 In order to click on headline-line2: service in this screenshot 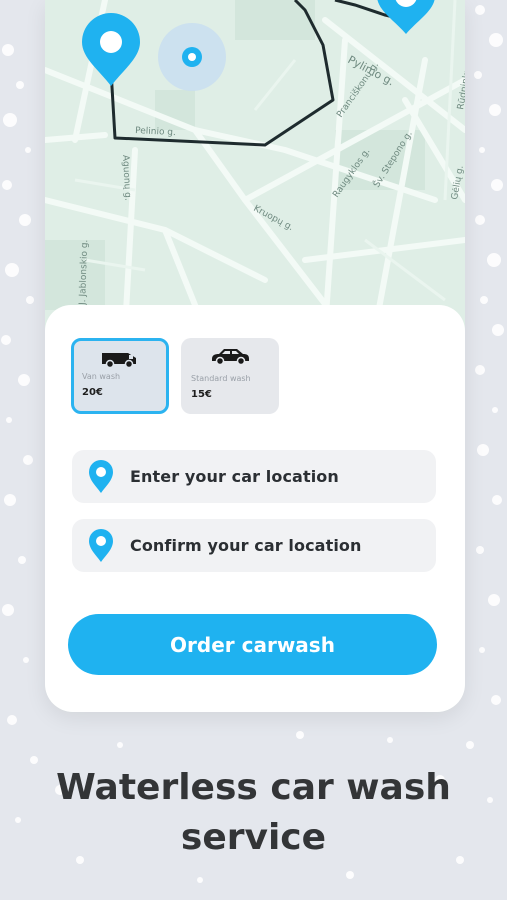, I will do `click(253, 837)`.